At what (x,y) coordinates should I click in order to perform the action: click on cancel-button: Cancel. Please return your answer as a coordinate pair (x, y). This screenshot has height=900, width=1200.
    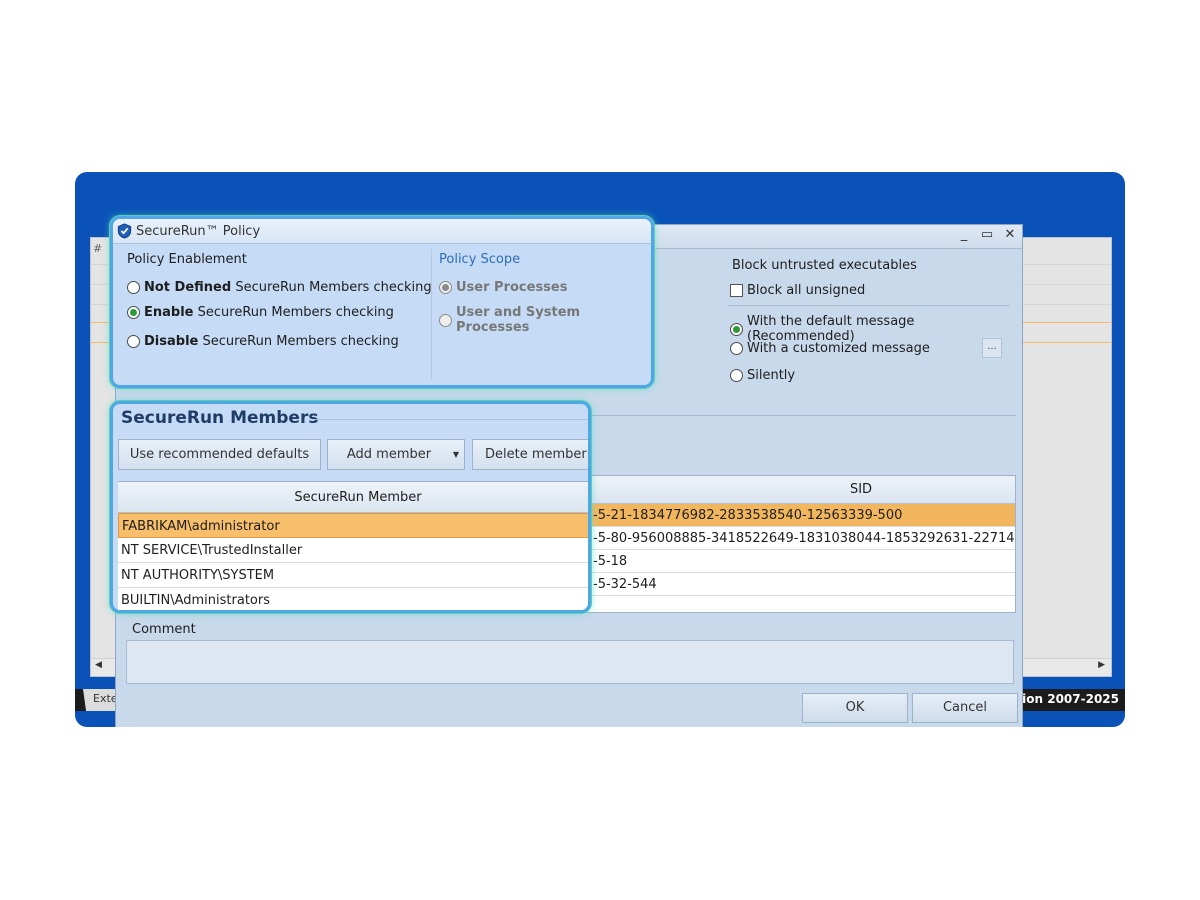
    Looking at the image, I should click on (965, 708).